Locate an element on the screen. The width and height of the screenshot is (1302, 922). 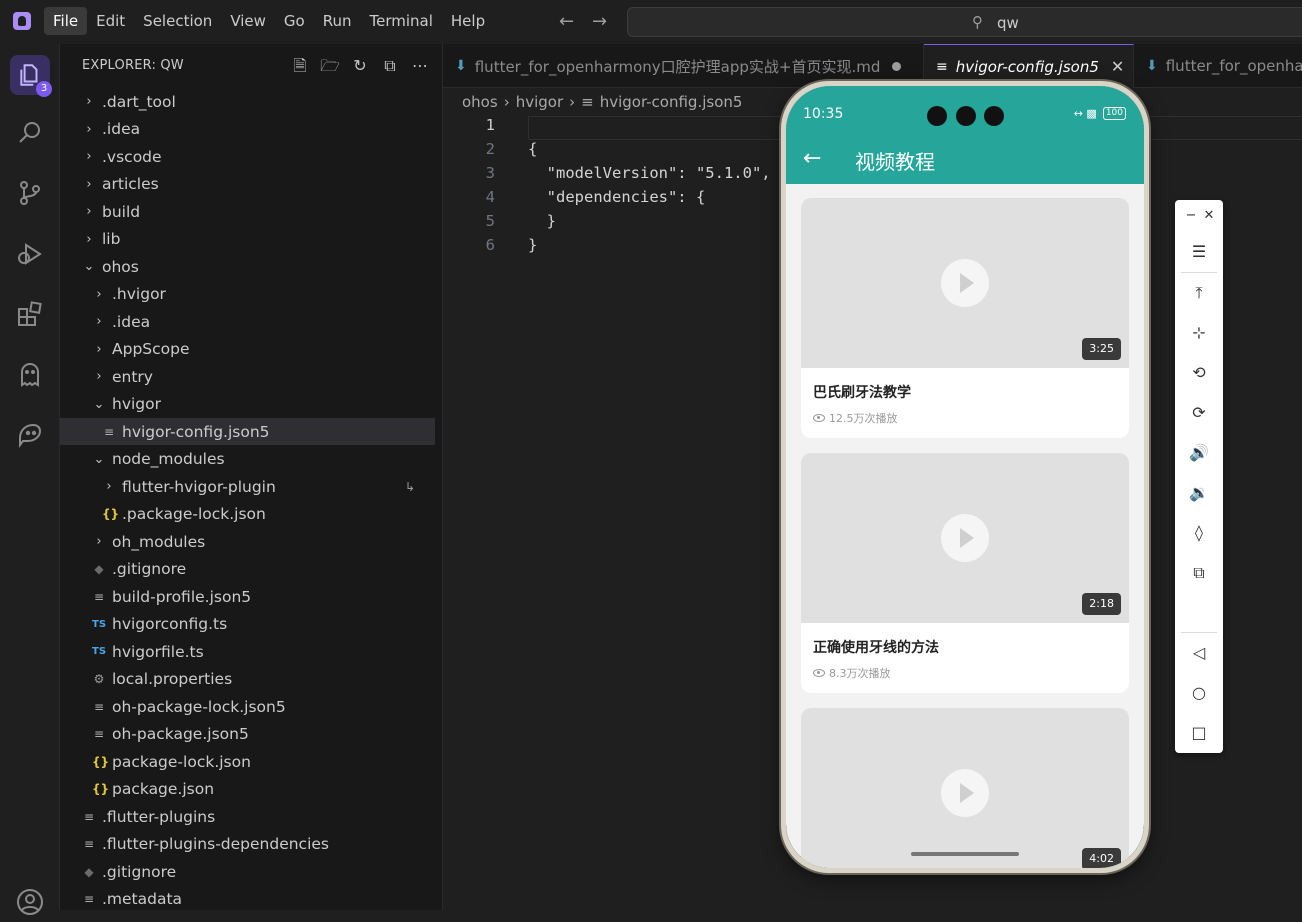
rotate-right-icon: ⟳ is located at coordinates (1199, 413).